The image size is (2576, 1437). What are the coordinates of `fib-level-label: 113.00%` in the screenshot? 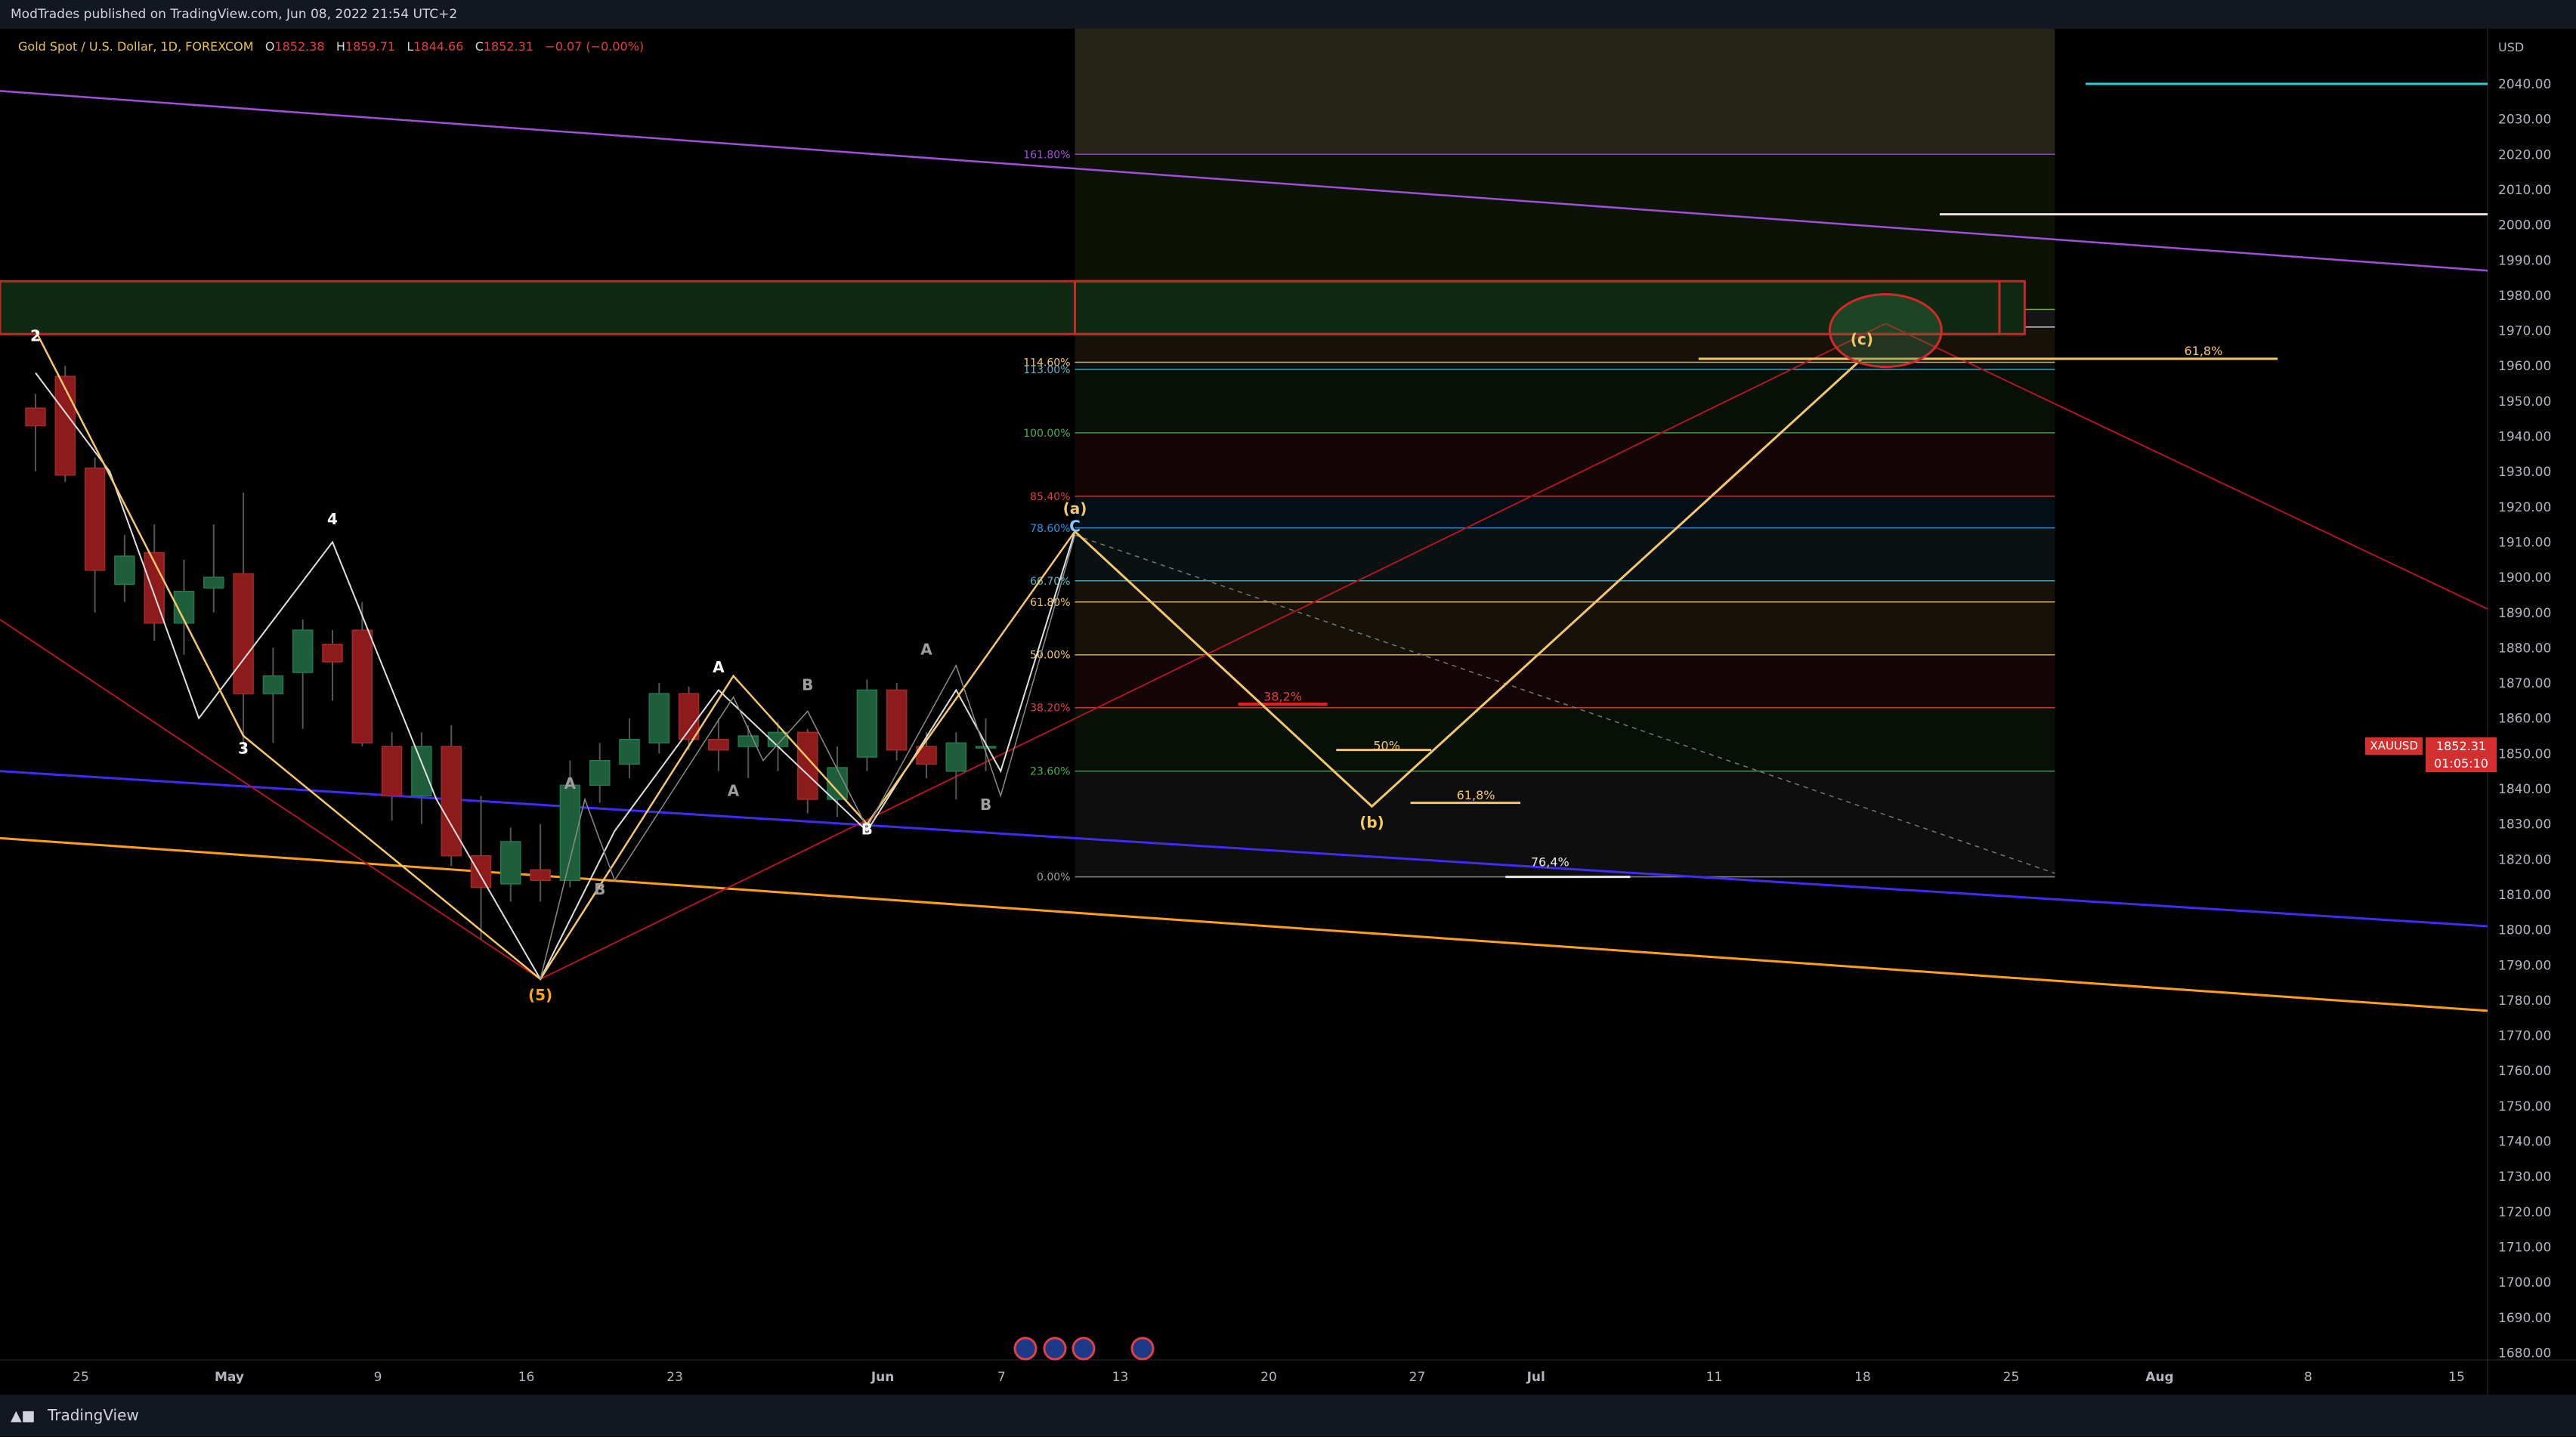 It's located at (1046, 370).